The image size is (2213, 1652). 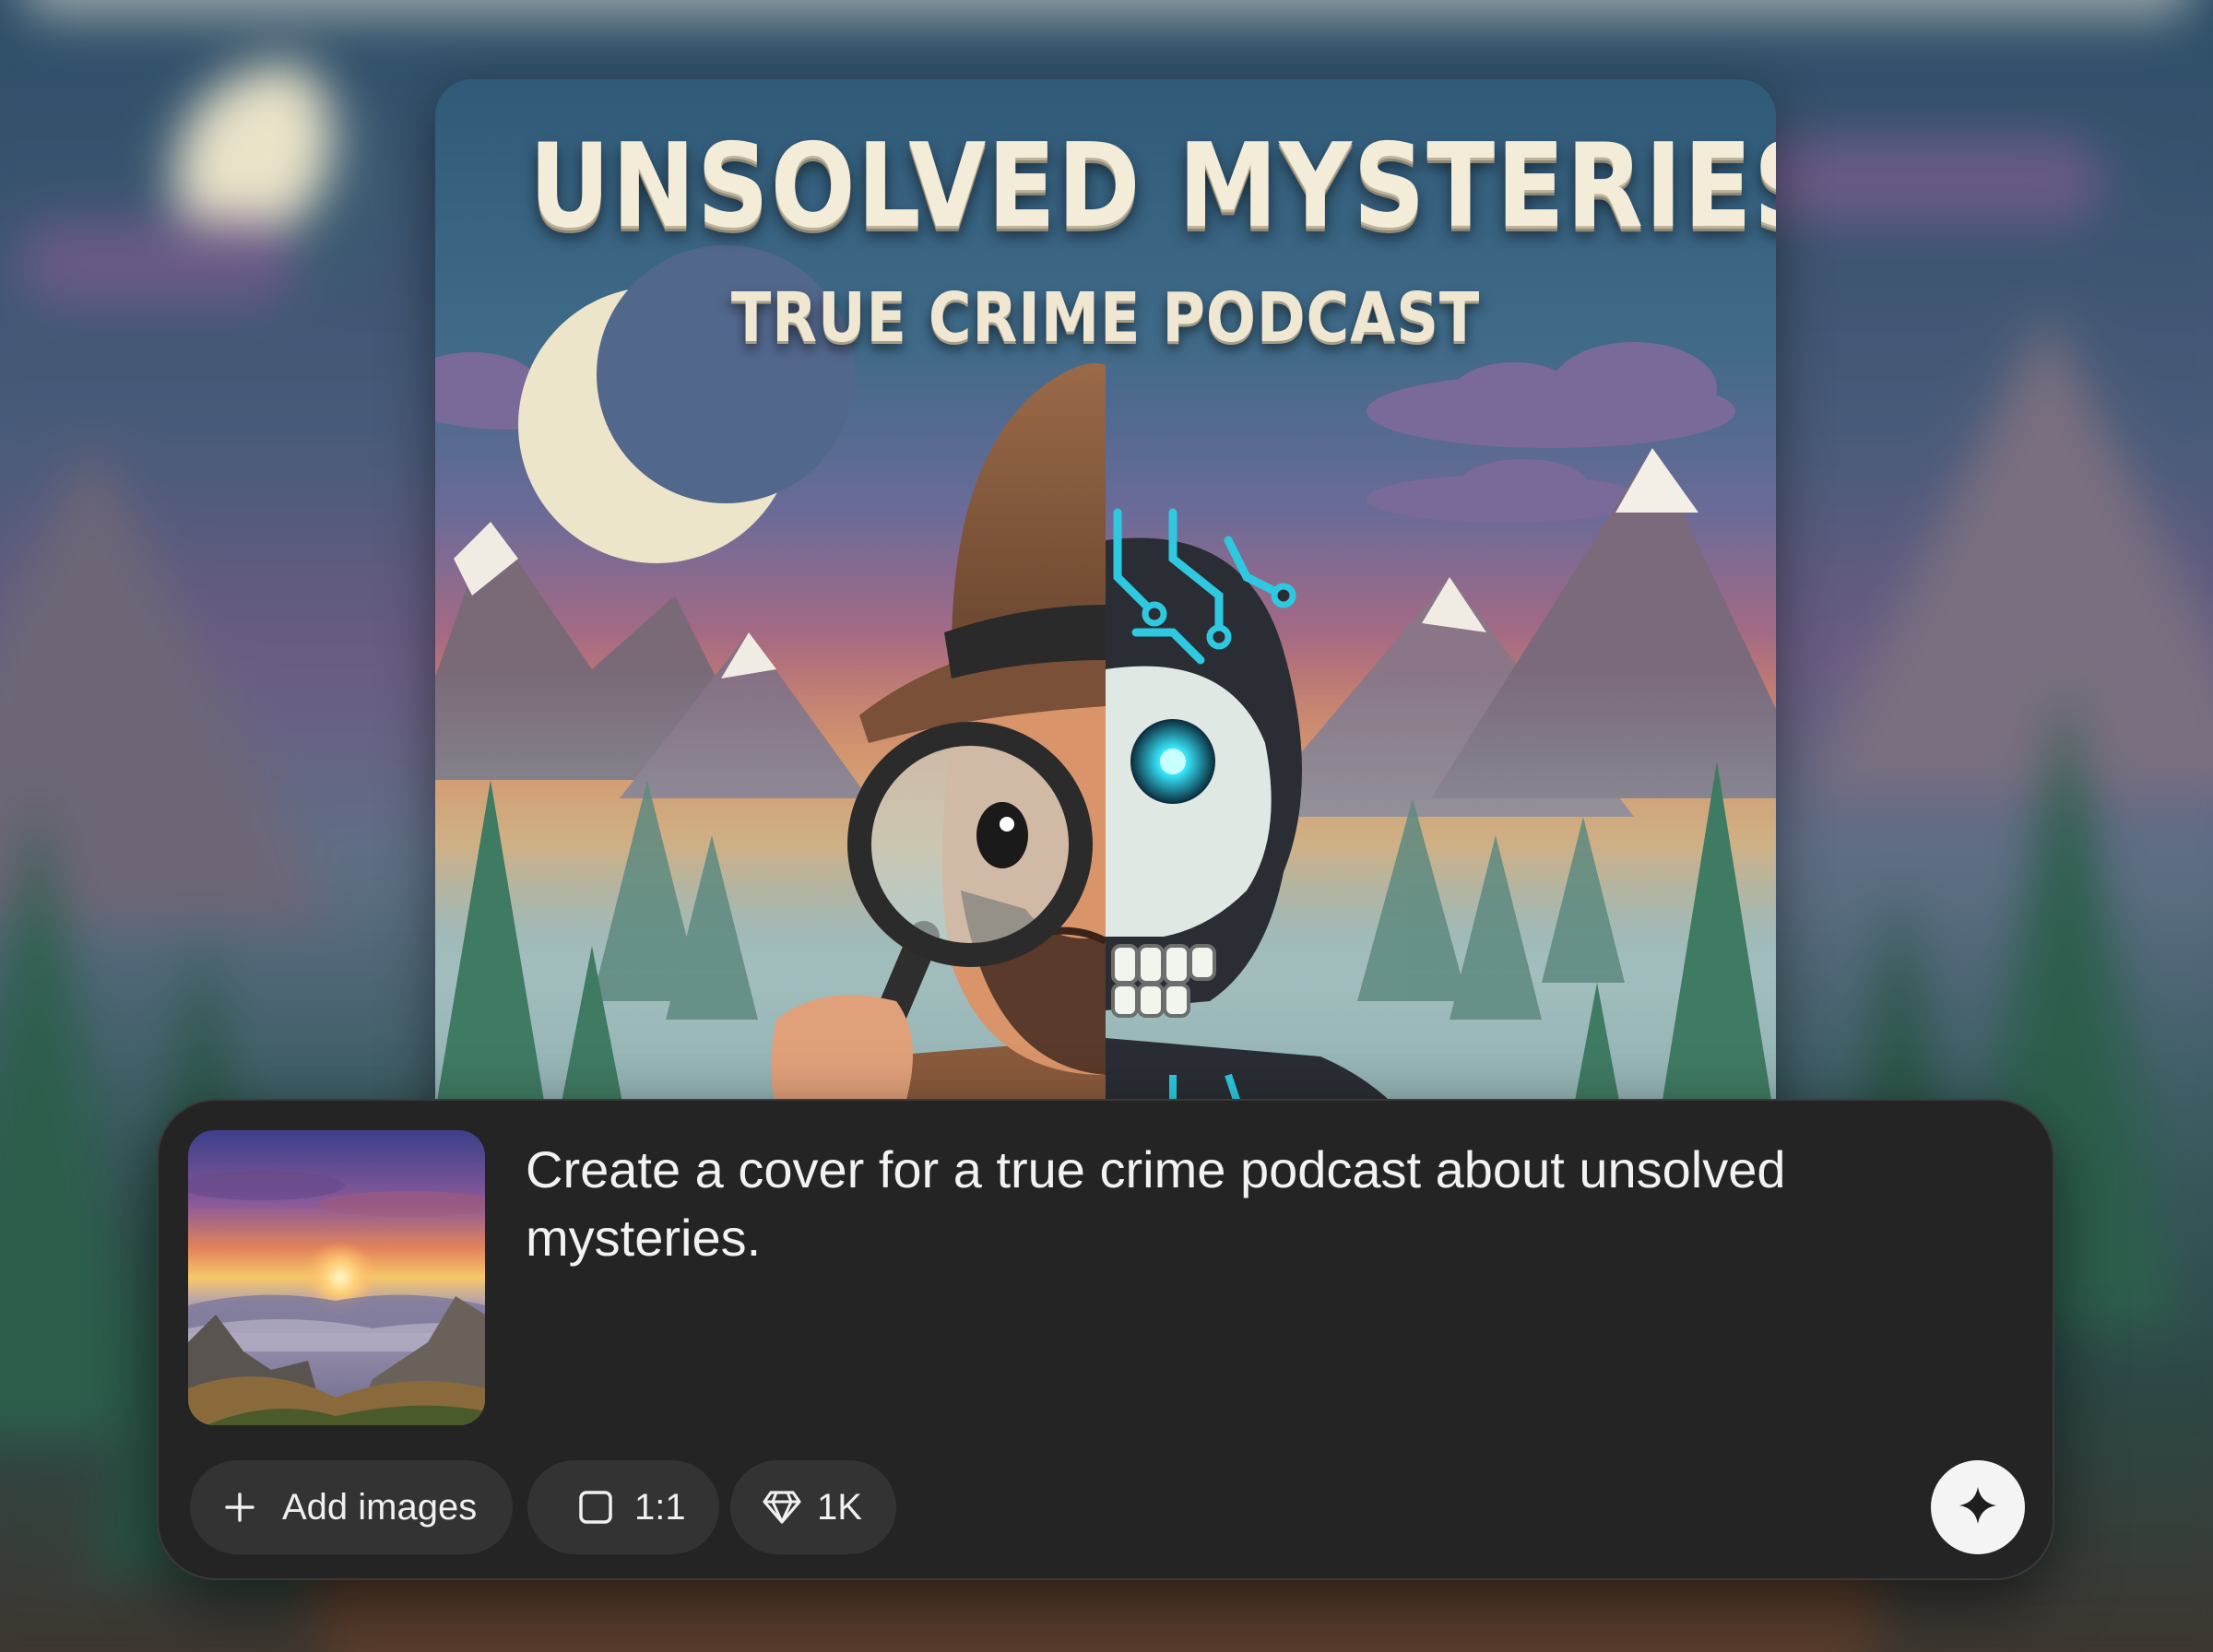 I want to click on aspect-ratio-label: 1:1, so click(x=660, y=1507).